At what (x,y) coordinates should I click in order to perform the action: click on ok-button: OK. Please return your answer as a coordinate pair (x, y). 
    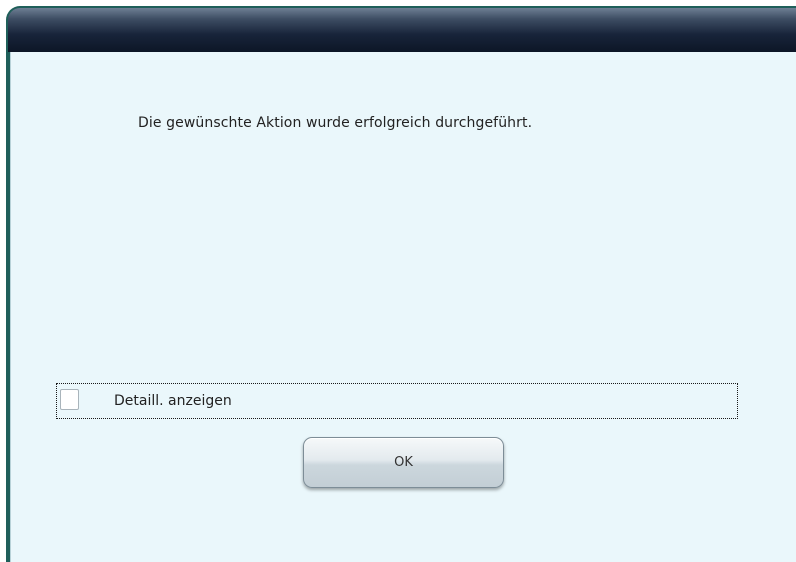
    Looking at the image, I should click on (403, 462).